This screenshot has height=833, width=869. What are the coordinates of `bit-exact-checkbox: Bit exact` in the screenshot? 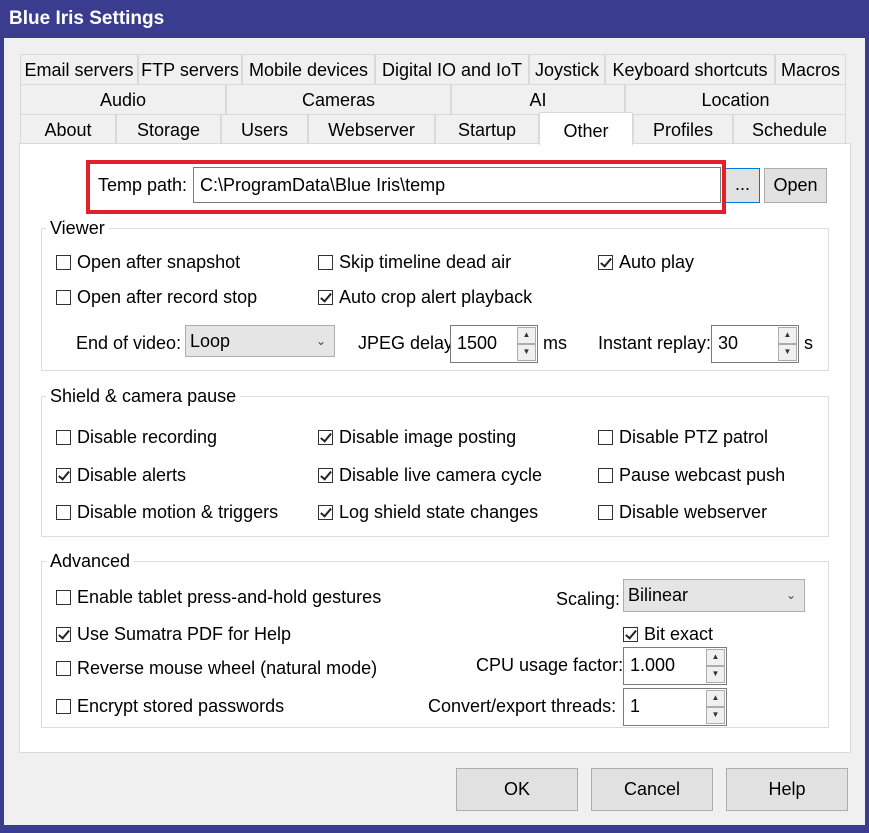 It's located at (668, 634).